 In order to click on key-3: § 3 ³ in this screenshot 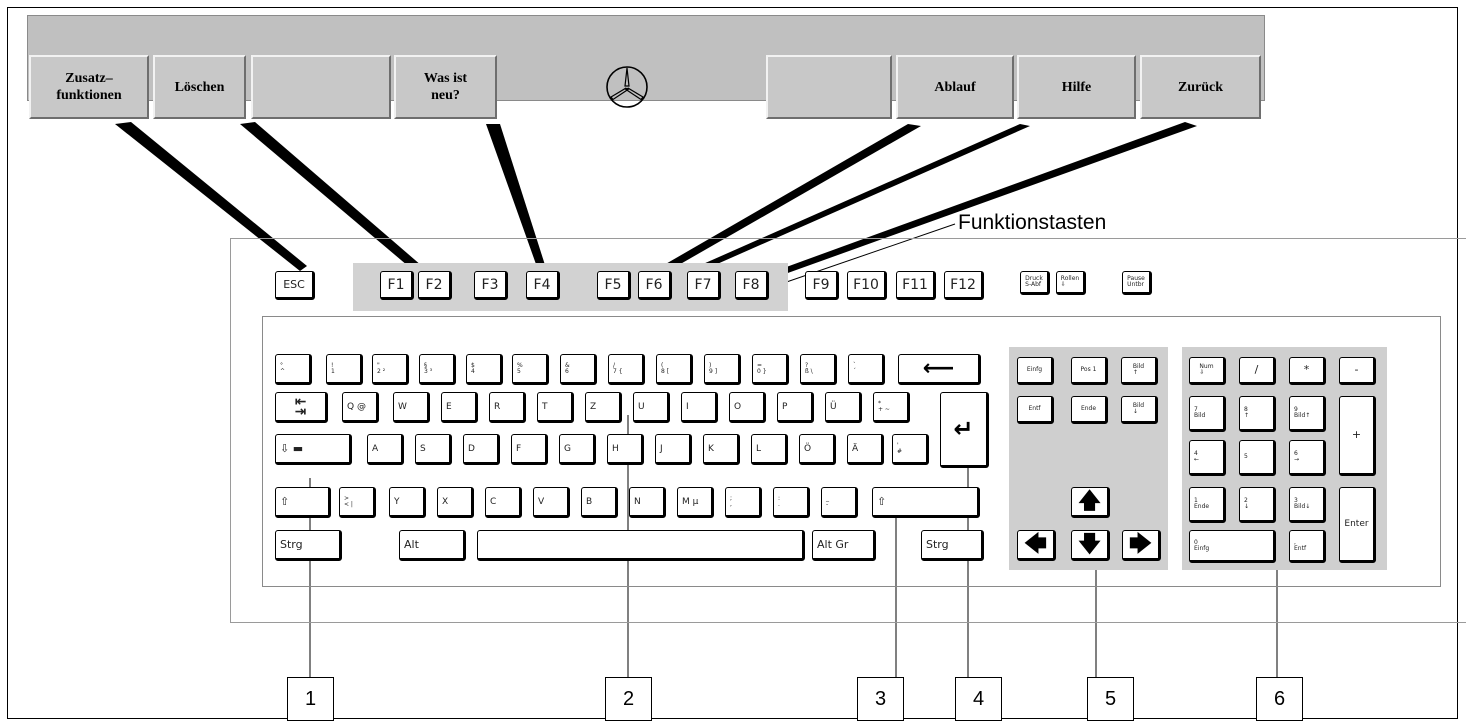, I will do `click(437, 369)`.